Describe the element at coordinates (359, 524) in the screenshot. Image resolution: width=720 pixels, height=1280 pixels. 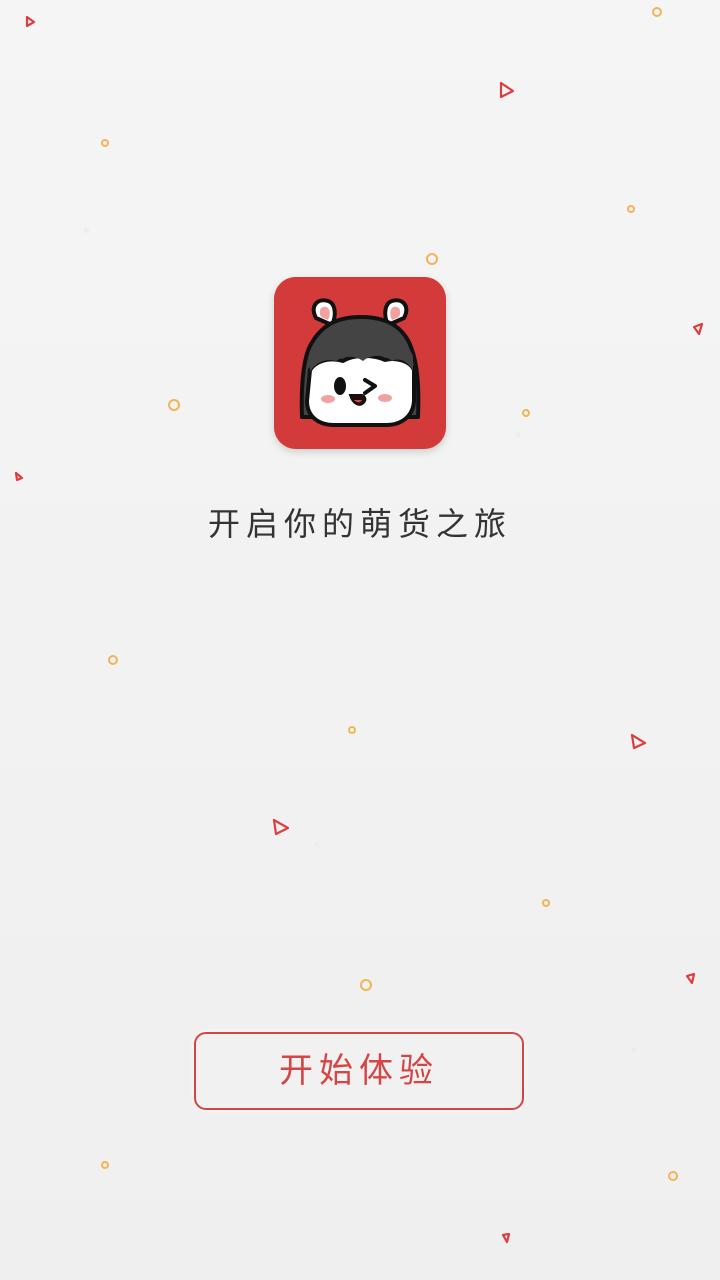
I see `welcome-tagline: 开启你的萌货之旅` at that location.